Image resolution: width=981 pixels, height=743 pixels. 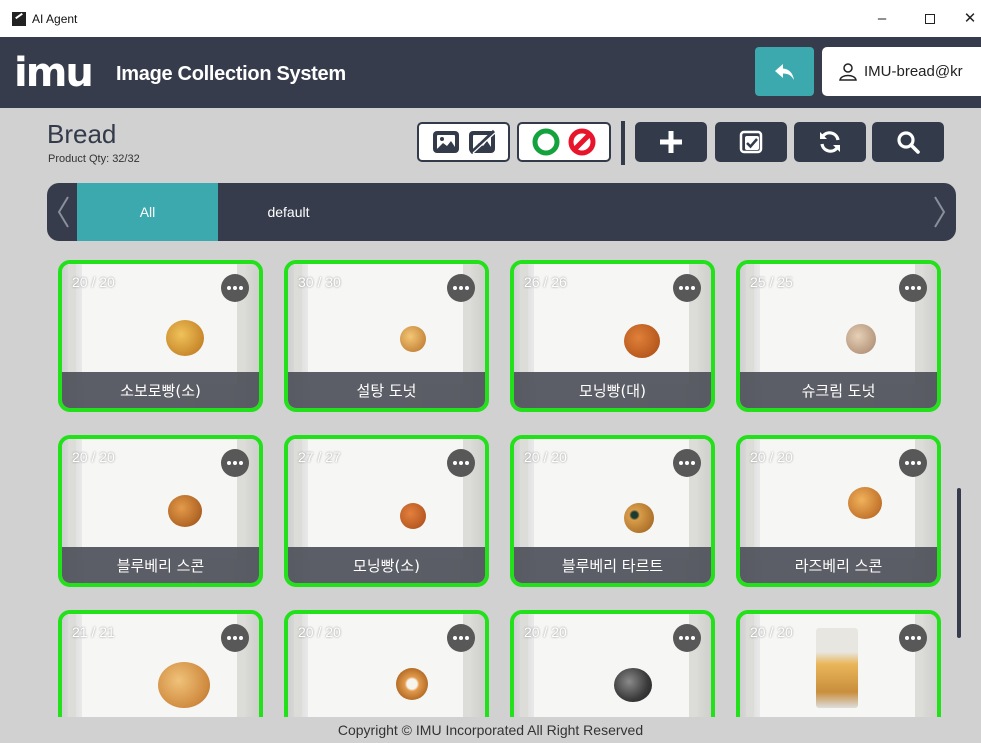 I want to click on tab-scroll-right-button, so click(x=940, y=212).